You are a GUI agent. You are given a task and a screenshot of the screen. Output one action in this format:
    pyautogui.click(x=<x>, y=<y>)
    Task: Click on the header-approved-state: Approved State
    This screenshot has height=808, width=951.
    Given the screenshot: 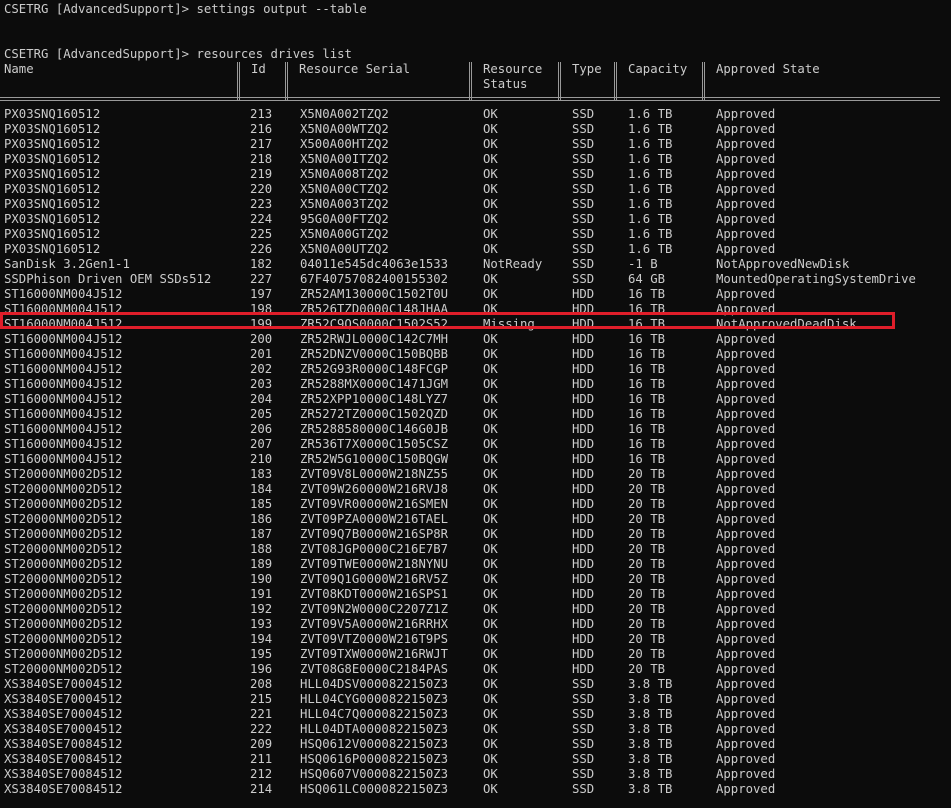 What is the action you would take?
    pyautogui.click(x=768, y=69)
    